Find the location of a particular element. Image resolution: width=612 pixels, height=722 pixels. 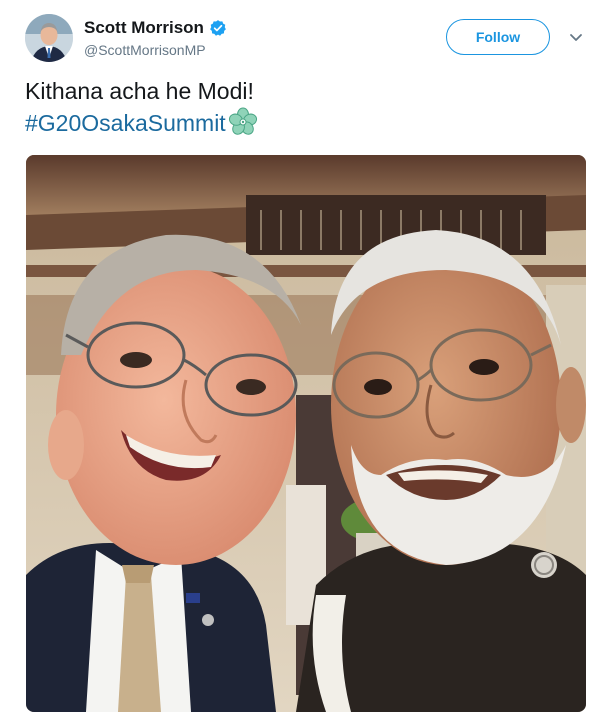

tweet-body: Kithana acha he Modi! #G20OsakaSummit is located at coordinates (305, 107).